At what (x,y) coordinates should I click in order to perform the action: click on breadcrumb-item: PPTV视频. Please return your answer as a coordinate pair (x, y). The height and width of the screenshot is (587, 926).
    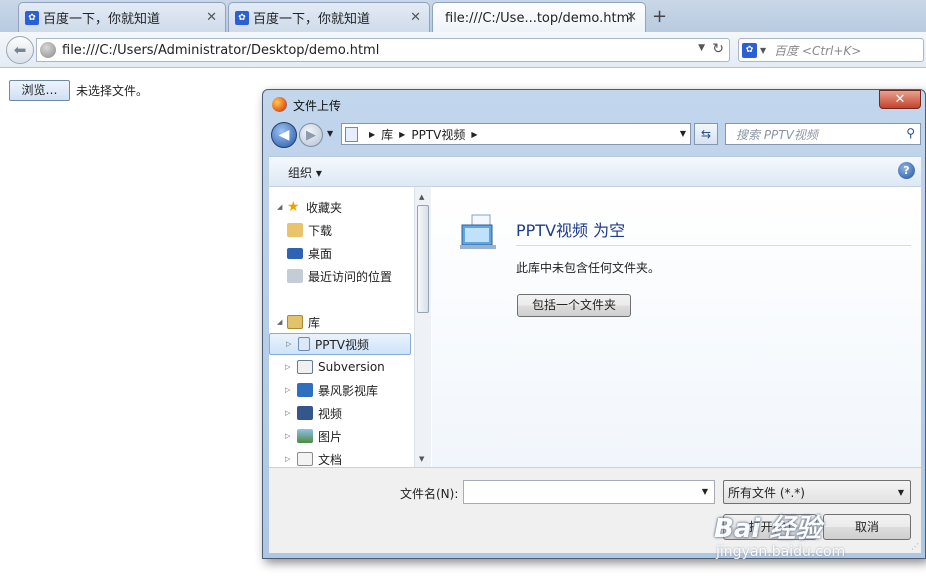
    Looking at the image, I should click on (438, 134).